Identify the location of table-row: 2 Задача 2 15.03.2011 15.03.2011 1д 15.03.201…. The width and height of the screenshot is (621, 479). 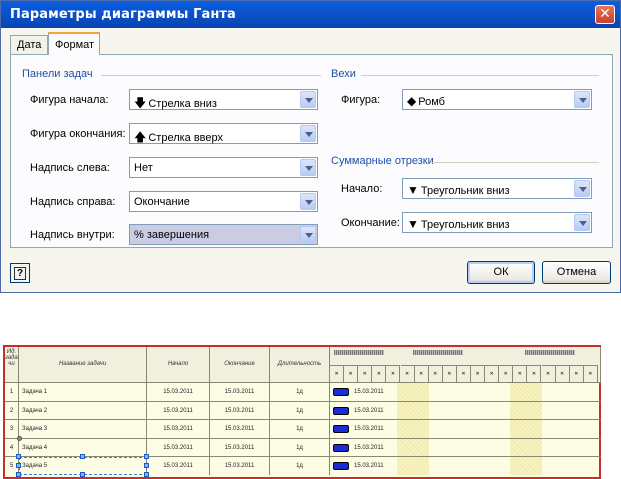
(303, 410).